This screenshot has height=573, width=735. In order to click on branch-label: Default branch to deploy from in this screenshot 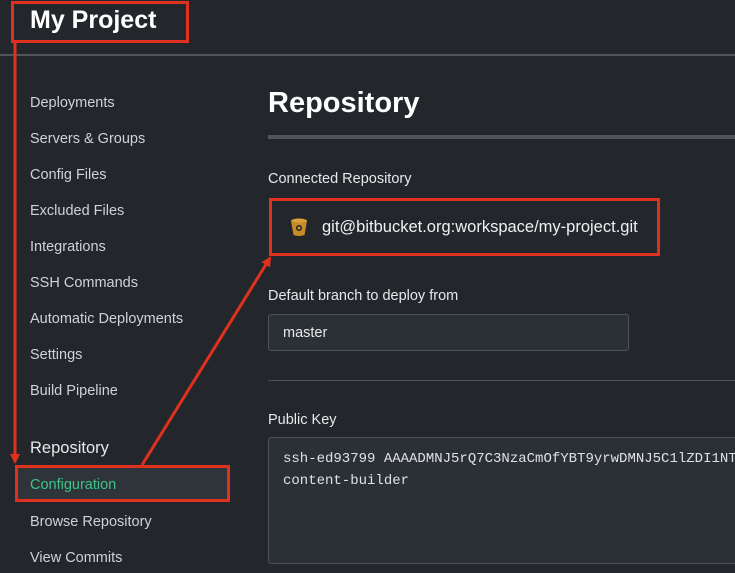, I will do `click(363, 296)`.